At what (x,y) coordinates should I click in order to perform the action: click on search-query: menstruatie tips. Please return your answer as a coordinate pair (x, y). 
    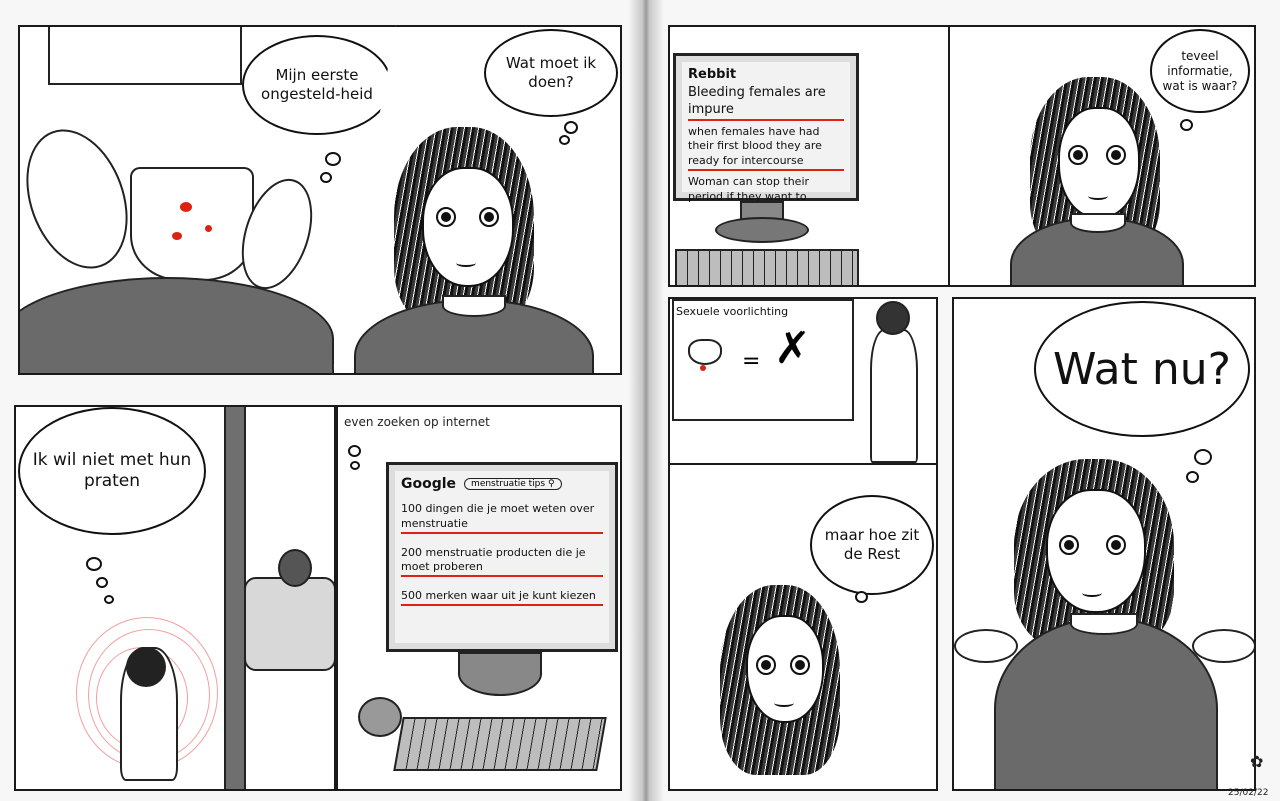
    Looking at the image, I should click on (508, 484).